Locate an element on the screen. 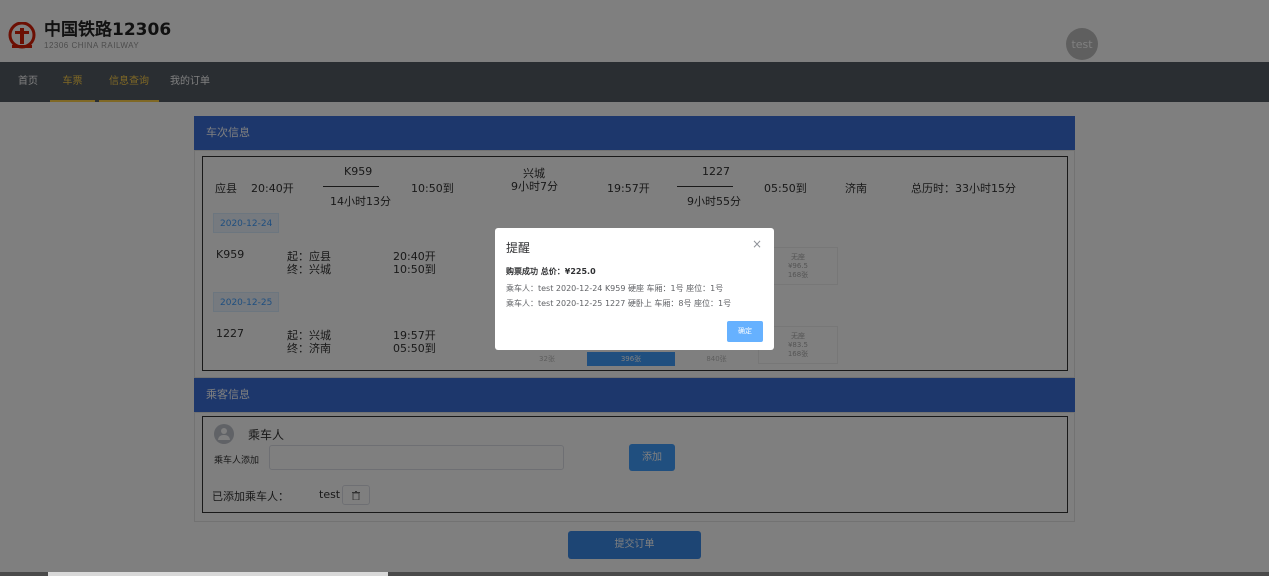 This screenshot has height=576, width=1269. dialog-message-total: 购票成功 总价：¥225.0 is located at coordinates (551, 271).